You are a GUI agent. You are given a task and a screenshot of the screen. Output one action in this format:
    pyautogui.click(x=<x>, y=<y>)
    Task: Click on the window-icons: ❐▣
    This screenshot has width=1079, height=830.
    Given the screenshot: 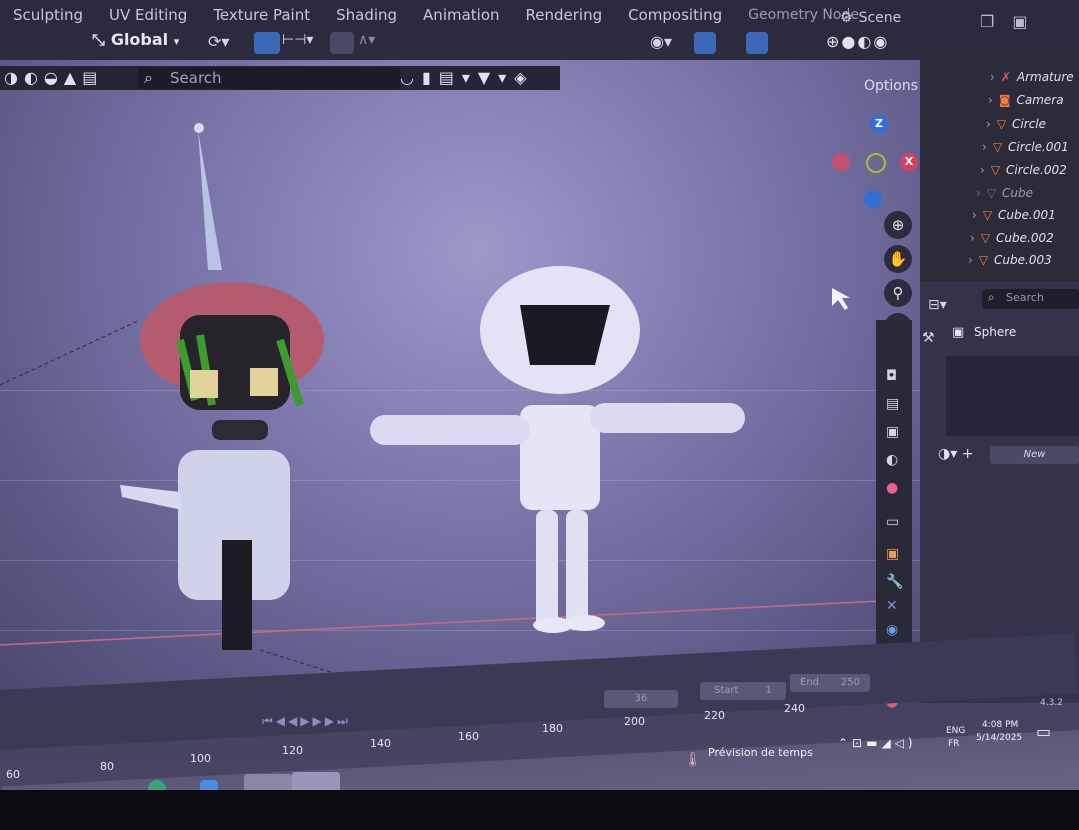 What is the action you would take?
    pyautogui.click(x=1012, y=21)
    